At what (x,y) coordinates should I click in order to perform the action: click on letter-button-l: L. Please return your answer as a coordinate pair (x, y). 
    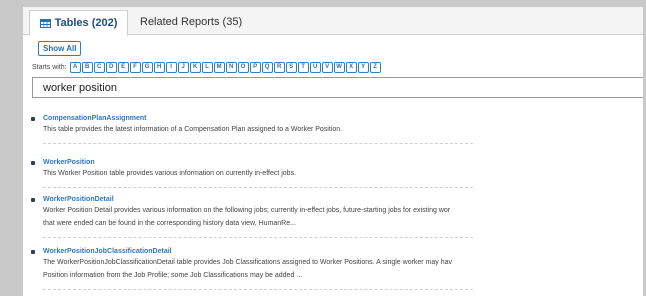
    Looking at the image, I should click on (207, 67).